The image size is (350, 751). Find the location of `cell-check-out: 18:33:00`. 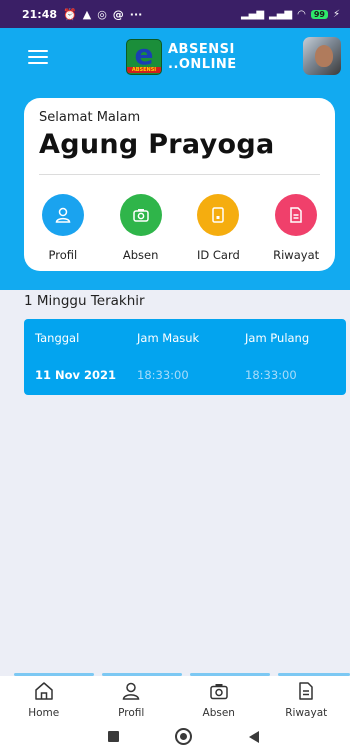

cell-check-out: 18:33:00 is located at coordinates (271, 375).